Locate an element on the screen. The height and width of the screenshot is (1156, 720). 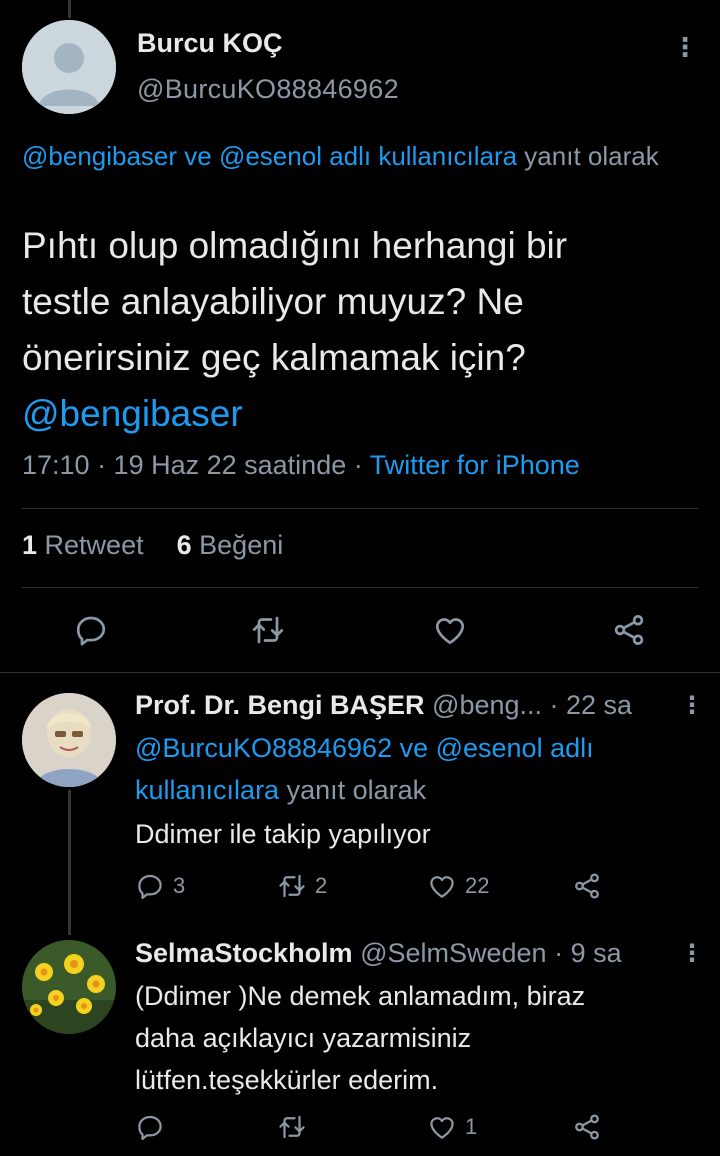
avatar-selma is located at coordinates (69, 987).